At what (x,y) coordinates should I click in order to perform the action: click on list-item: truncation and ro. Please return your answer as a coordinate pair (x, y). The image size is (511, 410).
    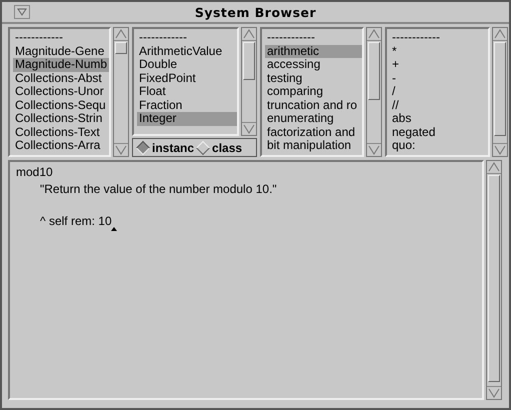
    Looking at the image, I should click on (313, 105).